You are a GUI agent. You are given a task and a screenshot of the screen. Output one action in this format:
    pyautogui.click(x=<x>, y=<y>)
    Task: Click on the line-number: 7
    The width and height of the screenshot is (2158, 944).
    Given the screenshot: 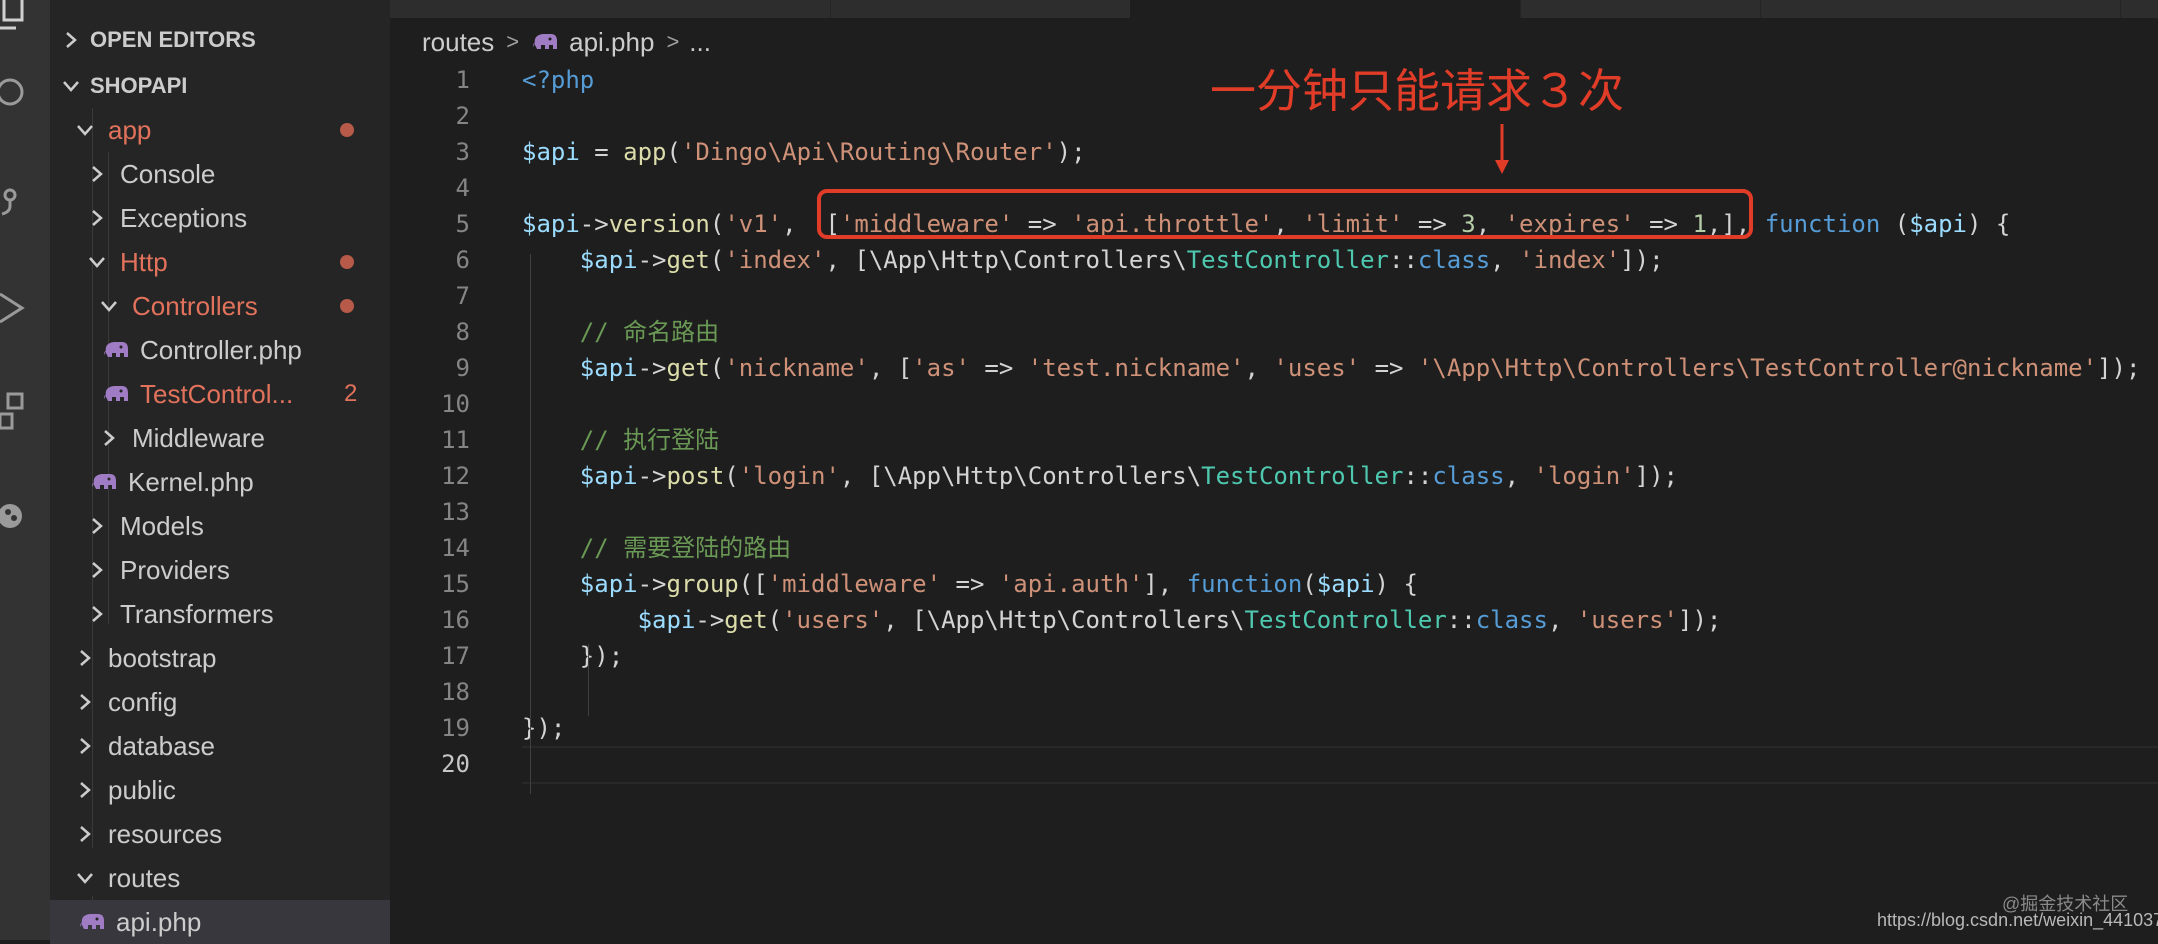 What is the action you would take?
    pyautogui.click(x=462, y=296)
    